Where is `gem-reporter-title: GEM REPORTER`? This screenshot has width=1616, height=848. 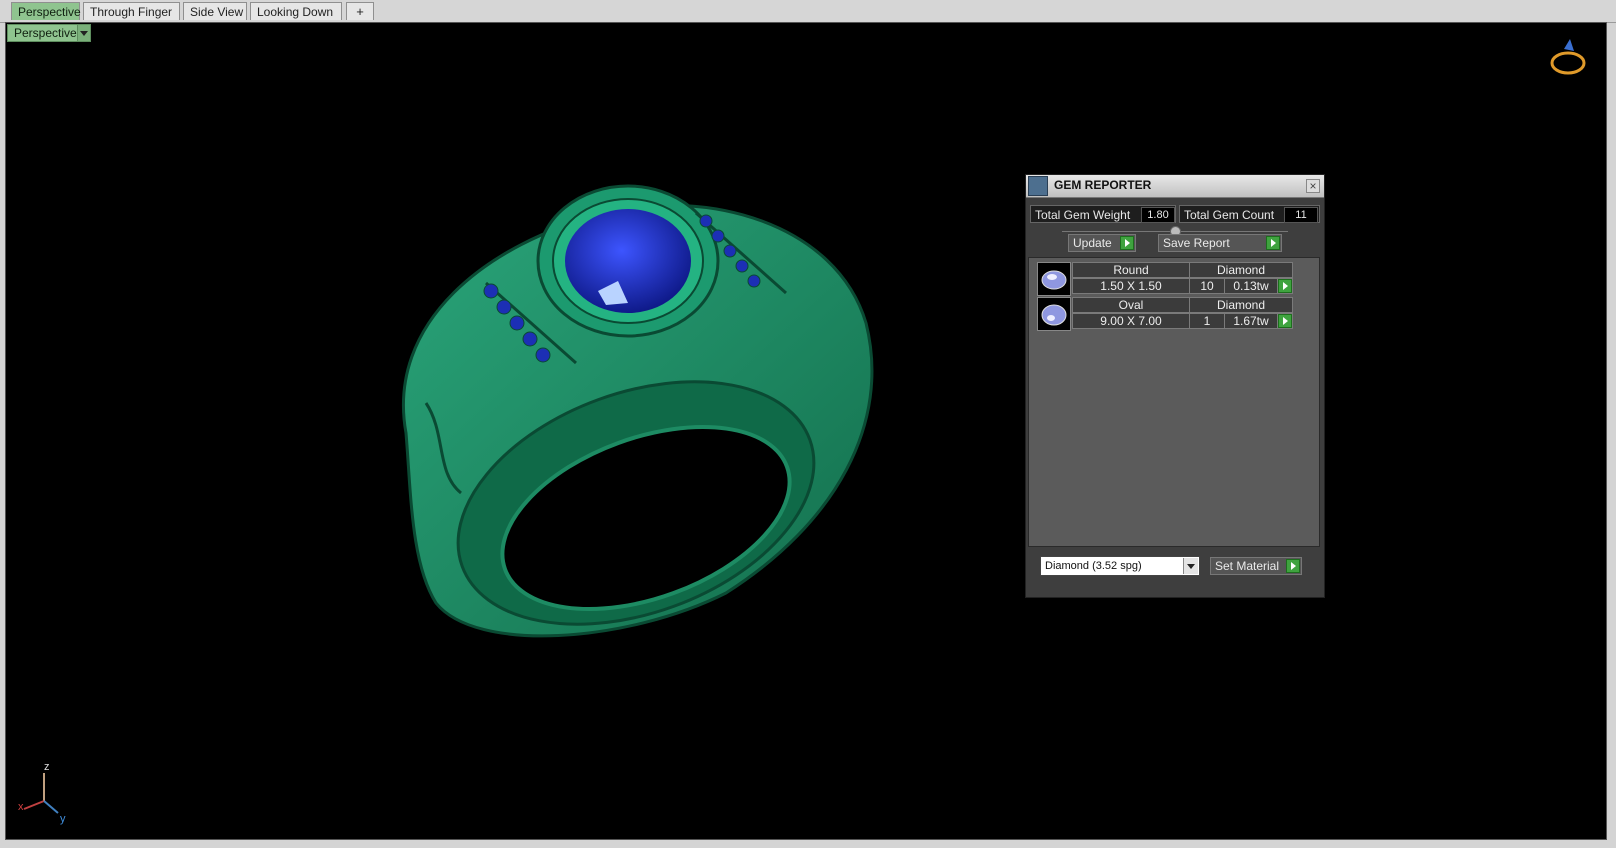 gem-reporter-title: GEM REPORTER is located at coordinates (1103, 185).